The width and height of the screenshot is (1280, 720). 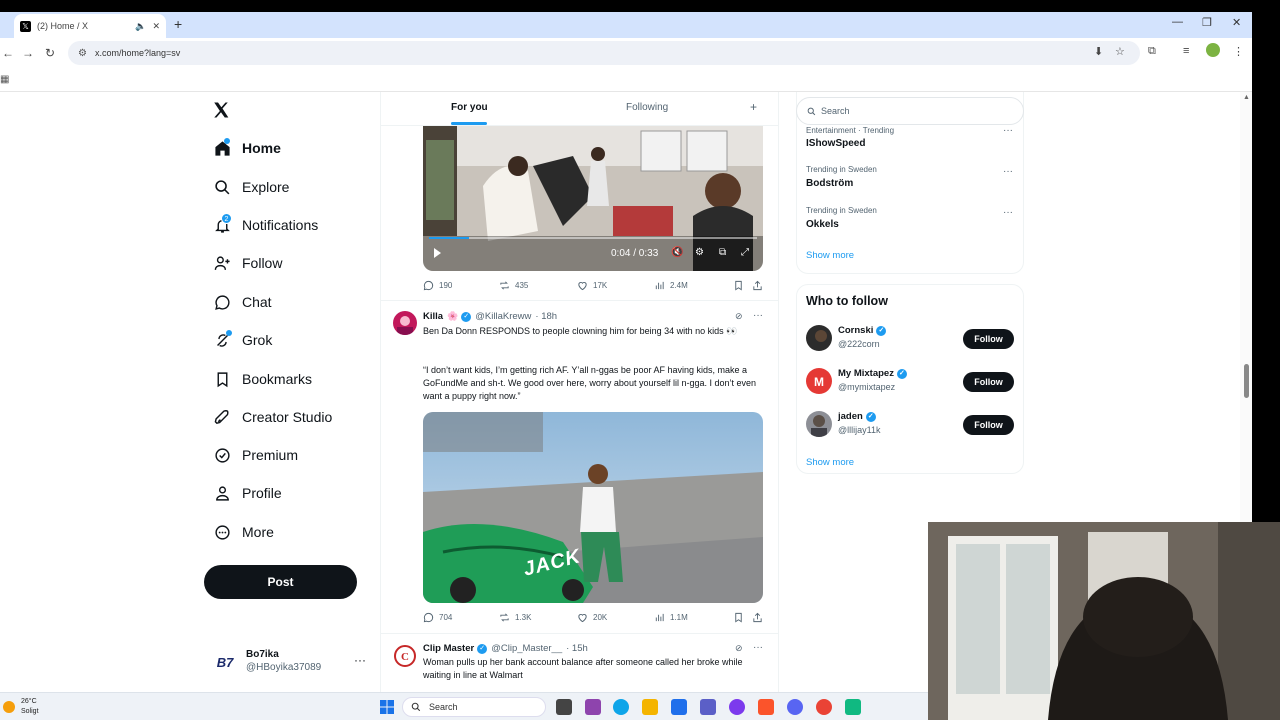 I want to click on new-tab-icon: +, so click(x=178, y=24).